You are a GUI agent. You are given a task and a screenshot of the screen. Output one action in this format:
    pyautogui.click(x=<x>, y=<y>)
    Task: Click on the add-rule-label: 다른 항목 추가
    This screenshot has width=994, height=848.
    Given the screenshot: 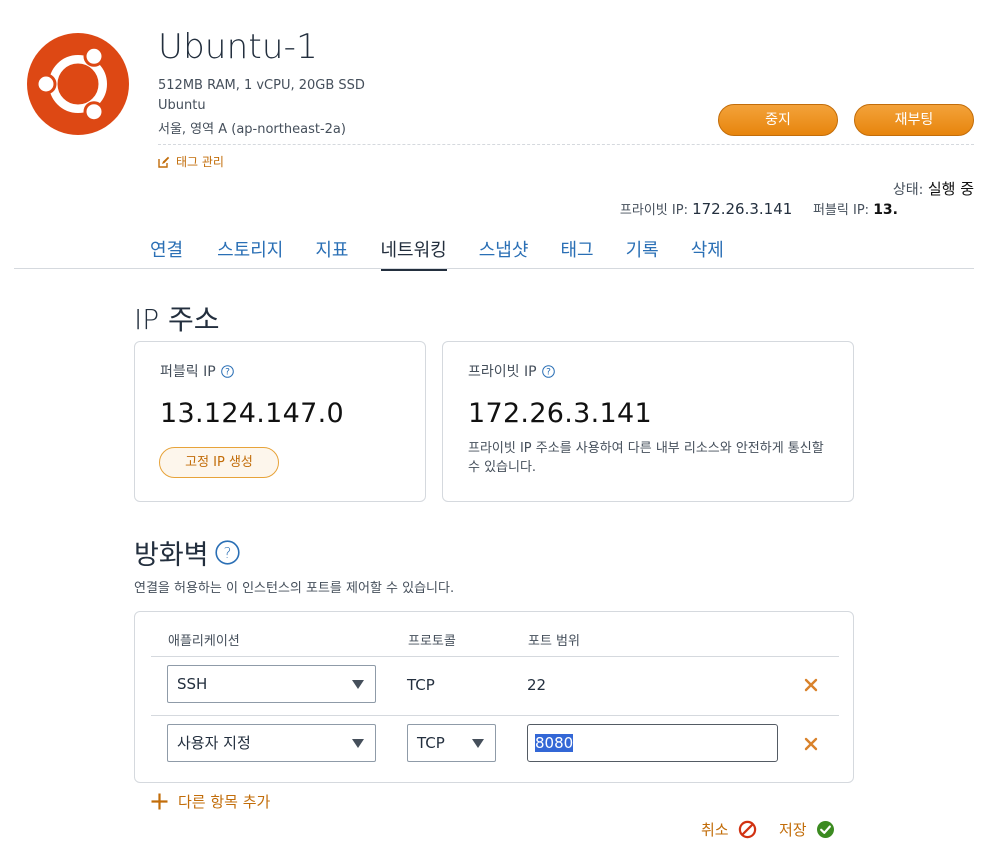 What is the action you would take?
    pyautogui.click(x=224, y=802)
    